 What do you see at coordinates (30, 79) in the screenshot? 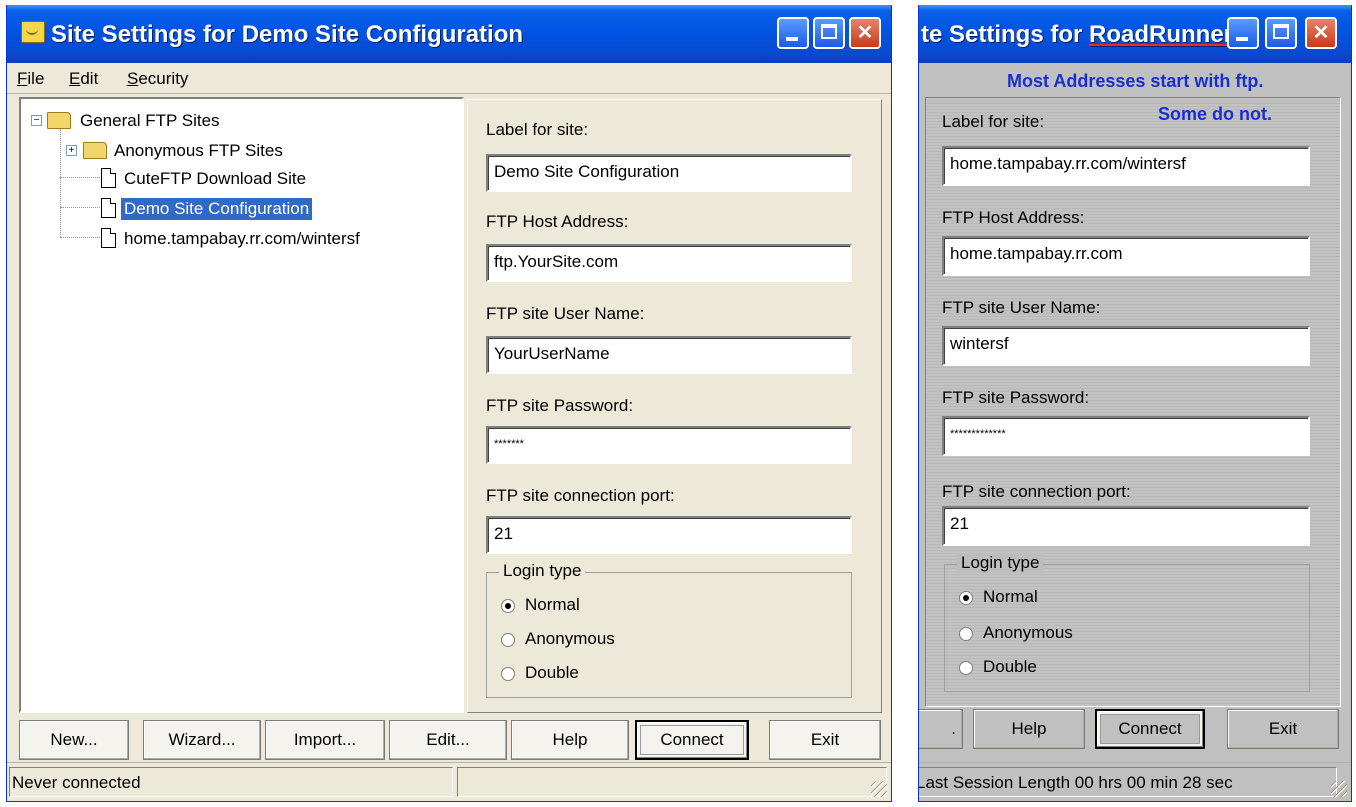
I see `menu-file: File` at bounding box center [30, 79].